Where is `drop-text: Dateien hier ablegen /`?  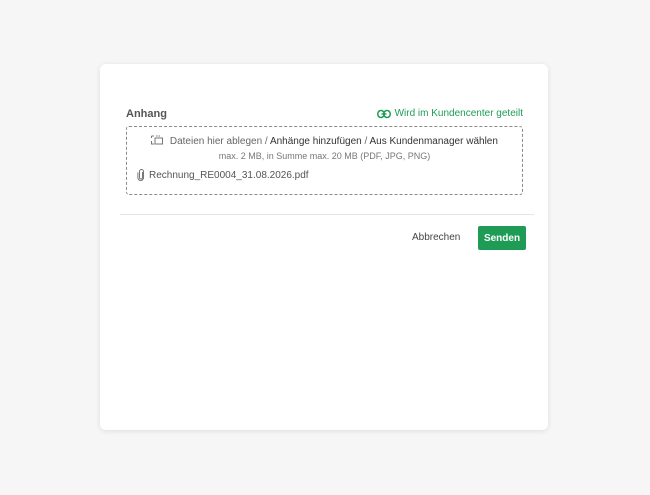
drop-text: Dateien hier ablegen / is located at coordinates (218, 141).